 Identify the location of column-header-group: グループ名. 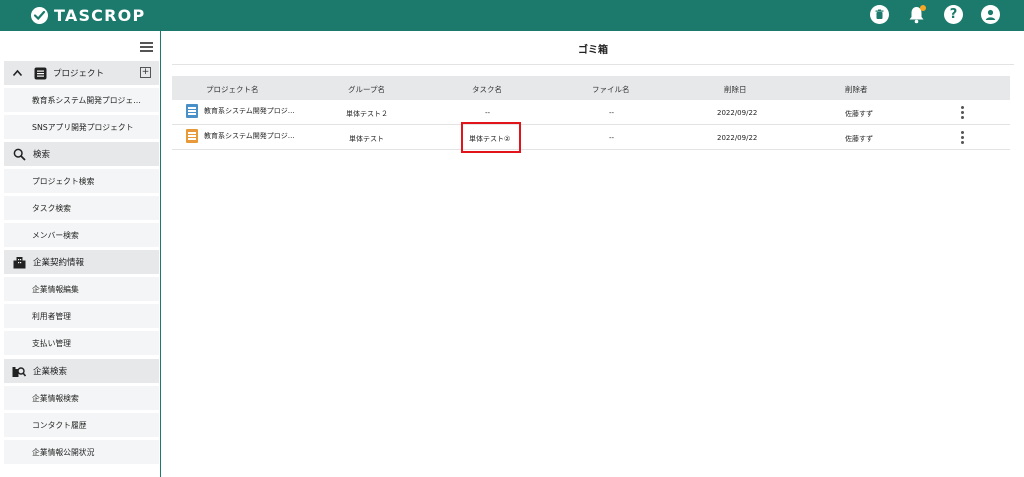
(366, 89).